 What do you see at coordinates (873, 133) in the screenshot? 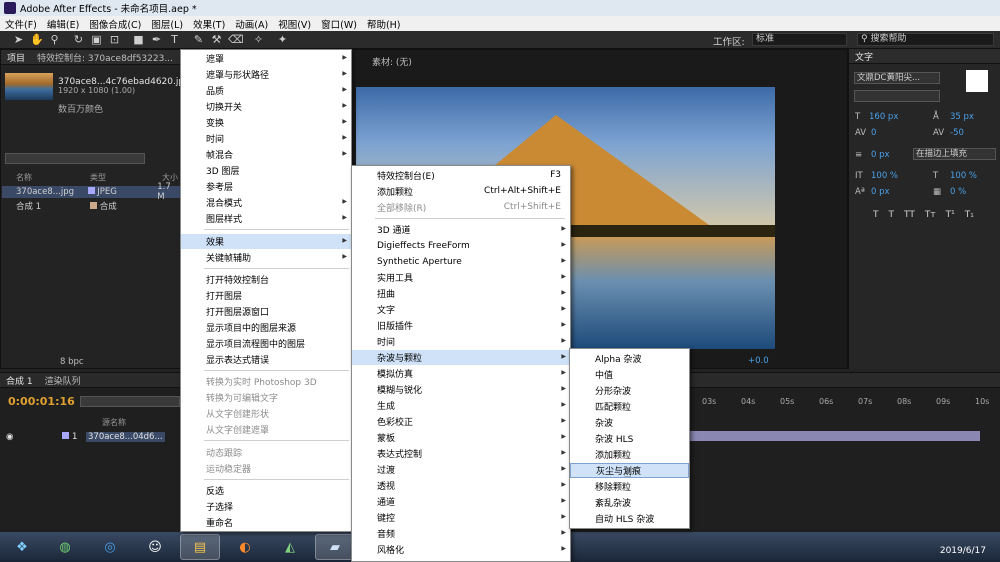
I see `kerning-value: 0` at bounding box center [873, 133].